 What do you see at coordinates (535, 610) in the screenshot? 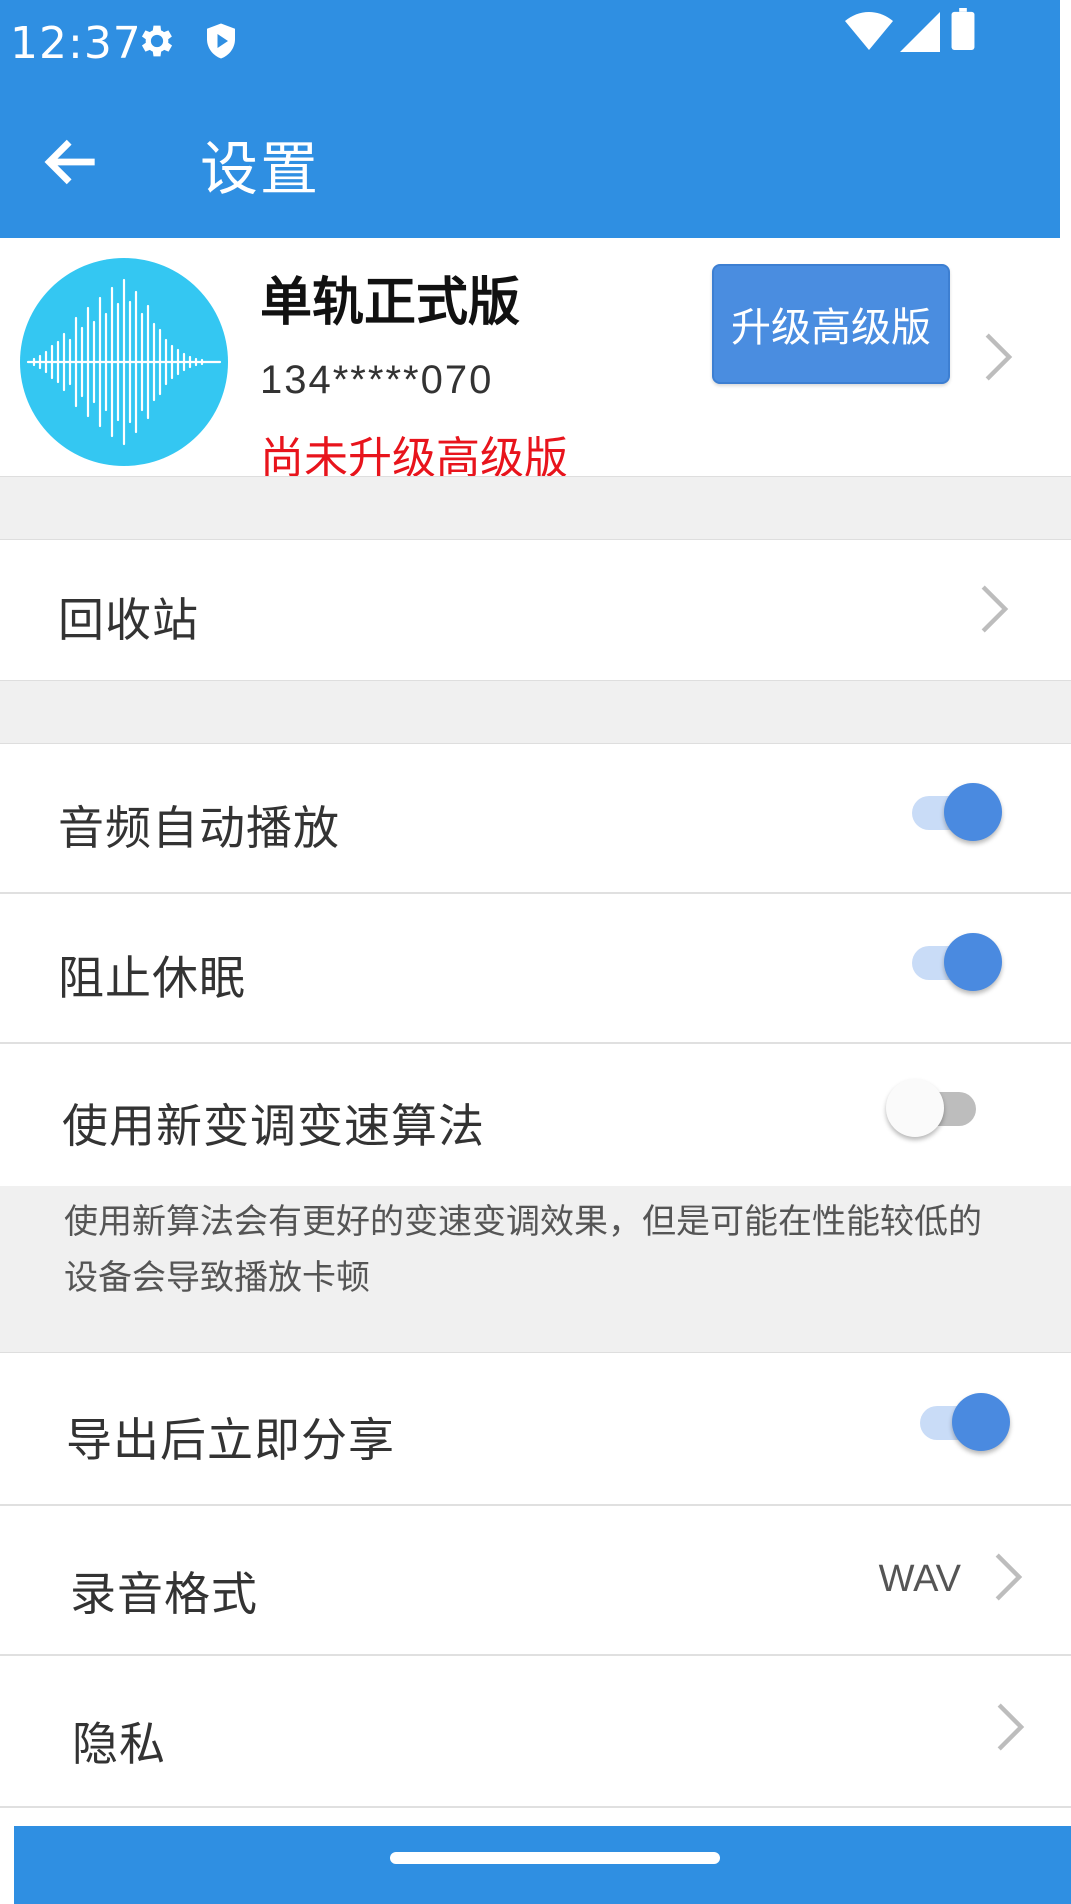
I see `recycle-bin-row: 回收站` at bounding box center [535, 610].